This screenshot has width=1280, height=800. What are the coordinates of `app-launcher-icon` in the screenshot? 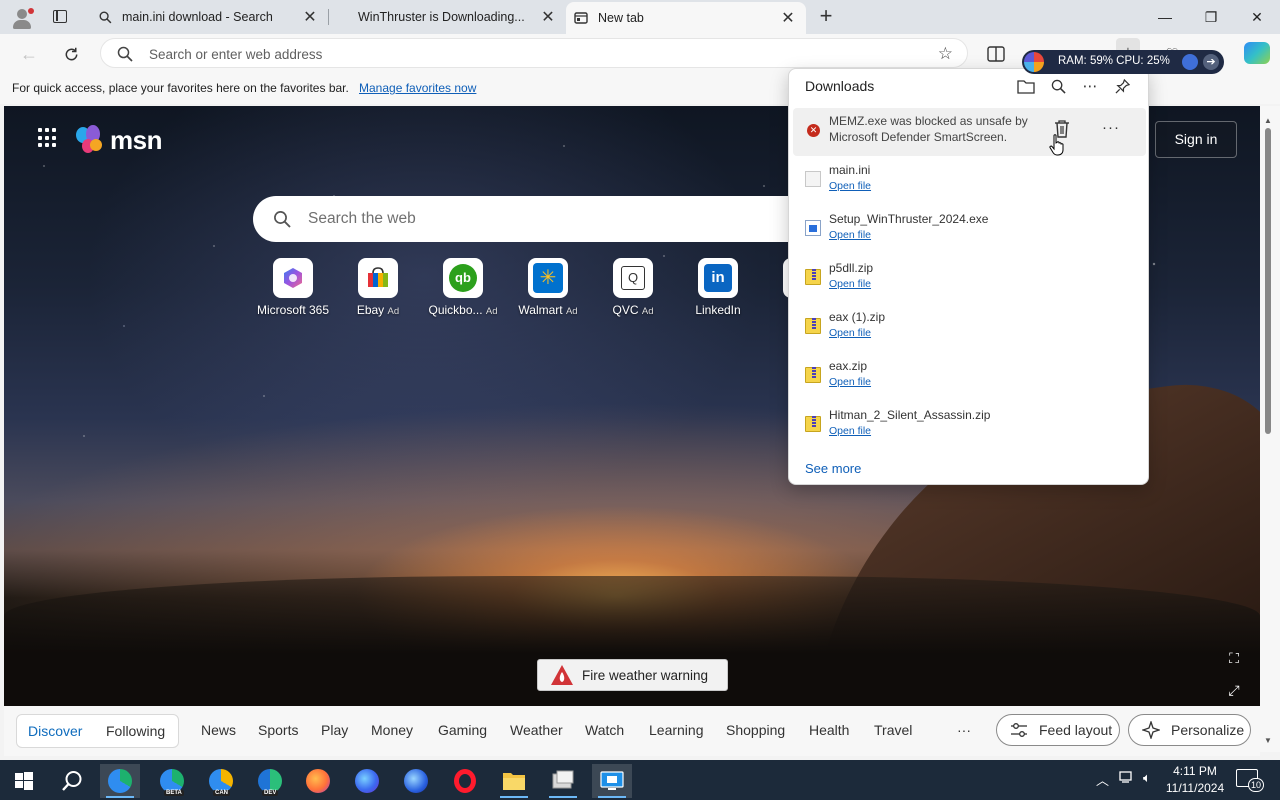 It's located at (48, 138).